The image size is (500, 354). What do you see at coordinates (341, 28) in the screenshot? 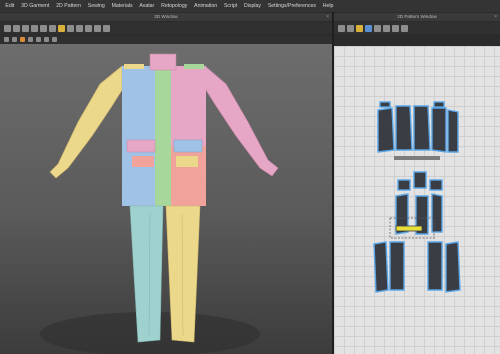
I see `pattern-select-icon` at bounding box center [341, 28].